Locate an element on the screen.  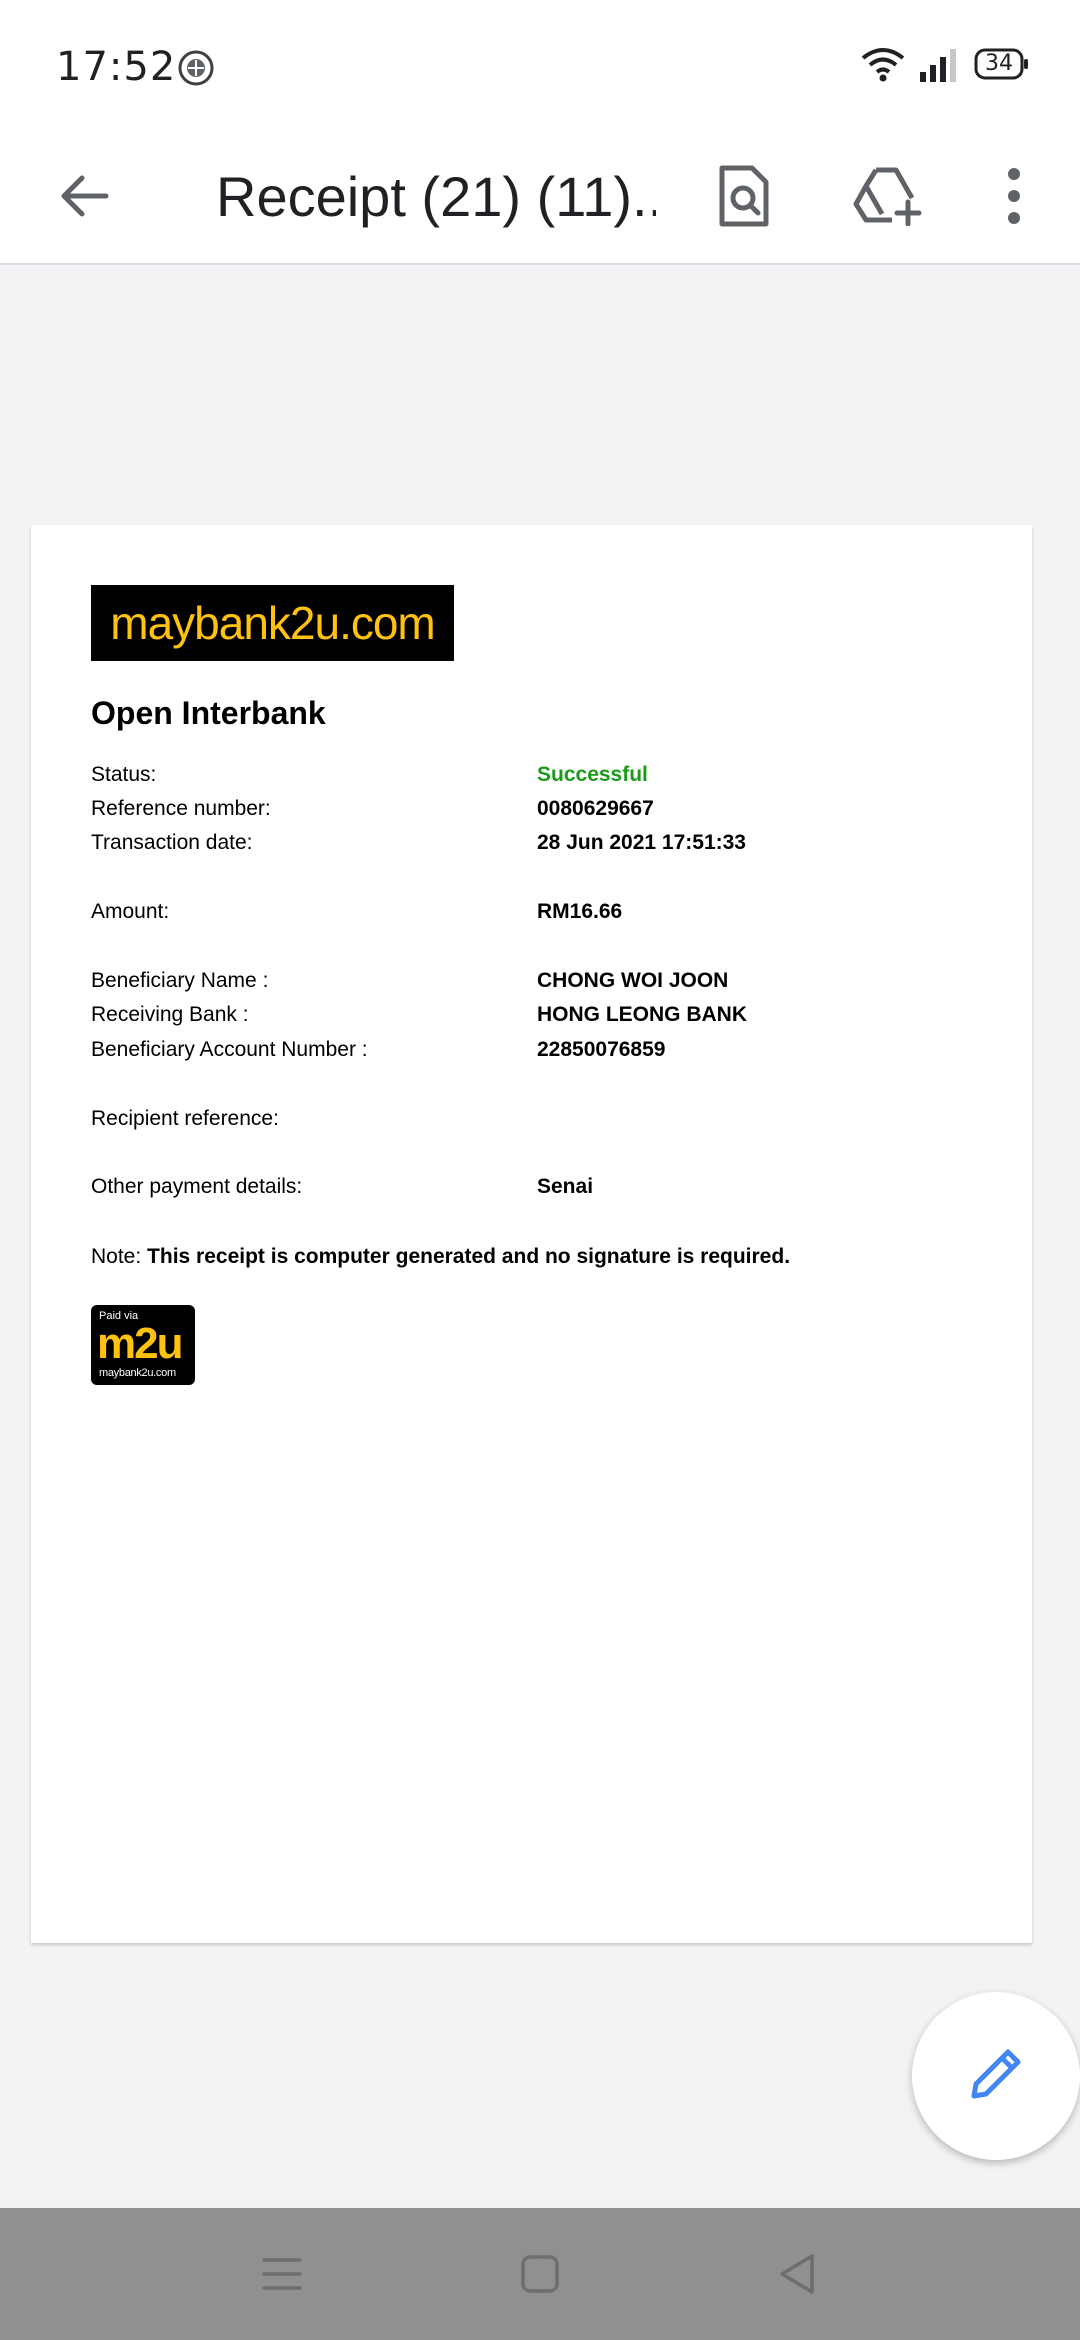
signal-icon is located at coordinates (939, 65).